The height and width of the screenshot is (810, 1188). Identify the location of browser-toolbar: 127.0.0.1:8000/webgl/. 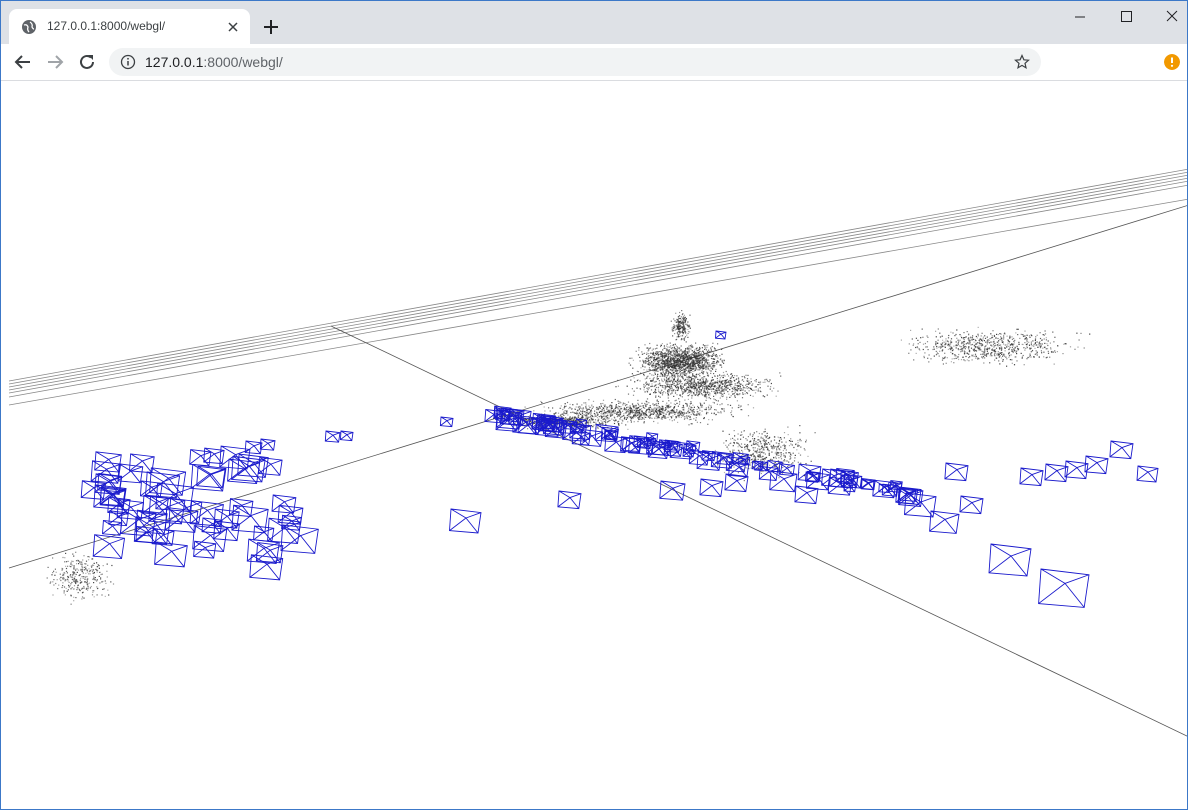
(594, 62).